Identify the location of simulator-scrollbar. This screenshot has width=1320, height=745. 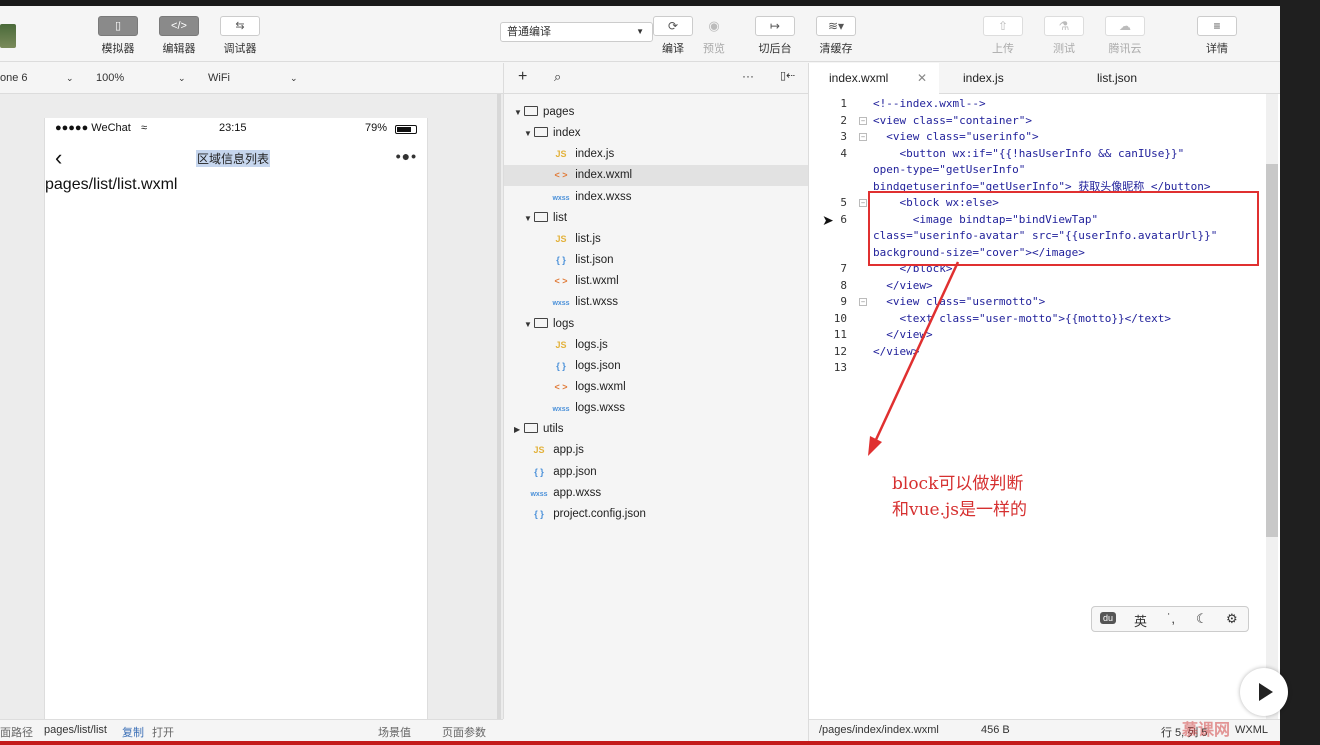
(499, 406).